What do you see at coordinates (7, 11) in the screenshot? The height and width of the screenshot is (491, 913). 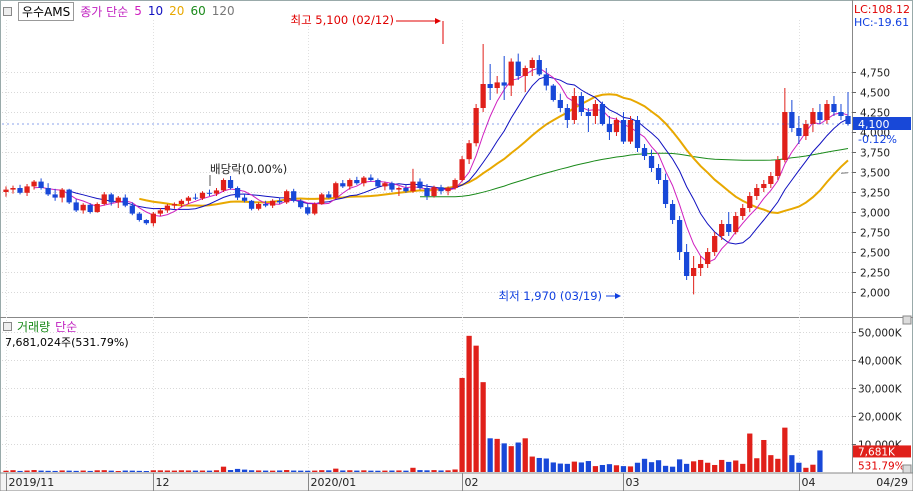 I see `panel-settings-icon` at bounding box center [7, 11].